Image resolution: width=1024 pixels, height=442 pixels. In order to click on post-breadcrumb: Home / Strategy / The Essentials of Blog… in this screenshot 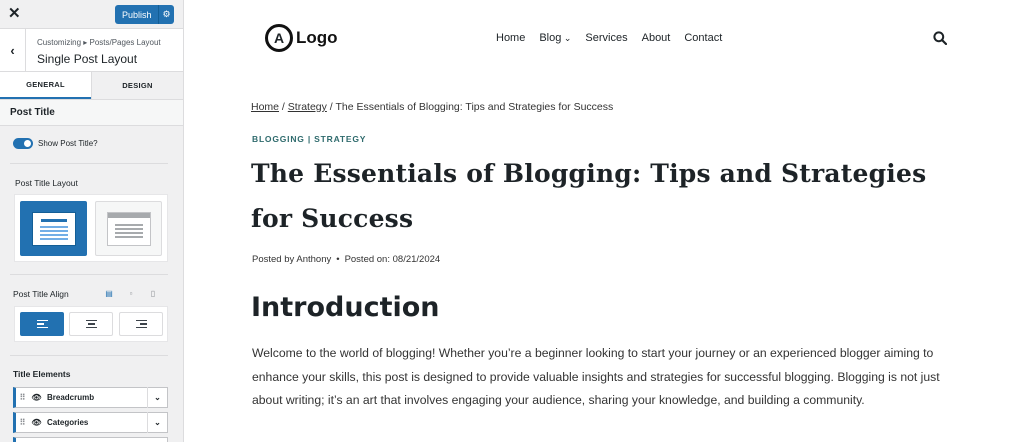, I will do `click(432, 107)`.